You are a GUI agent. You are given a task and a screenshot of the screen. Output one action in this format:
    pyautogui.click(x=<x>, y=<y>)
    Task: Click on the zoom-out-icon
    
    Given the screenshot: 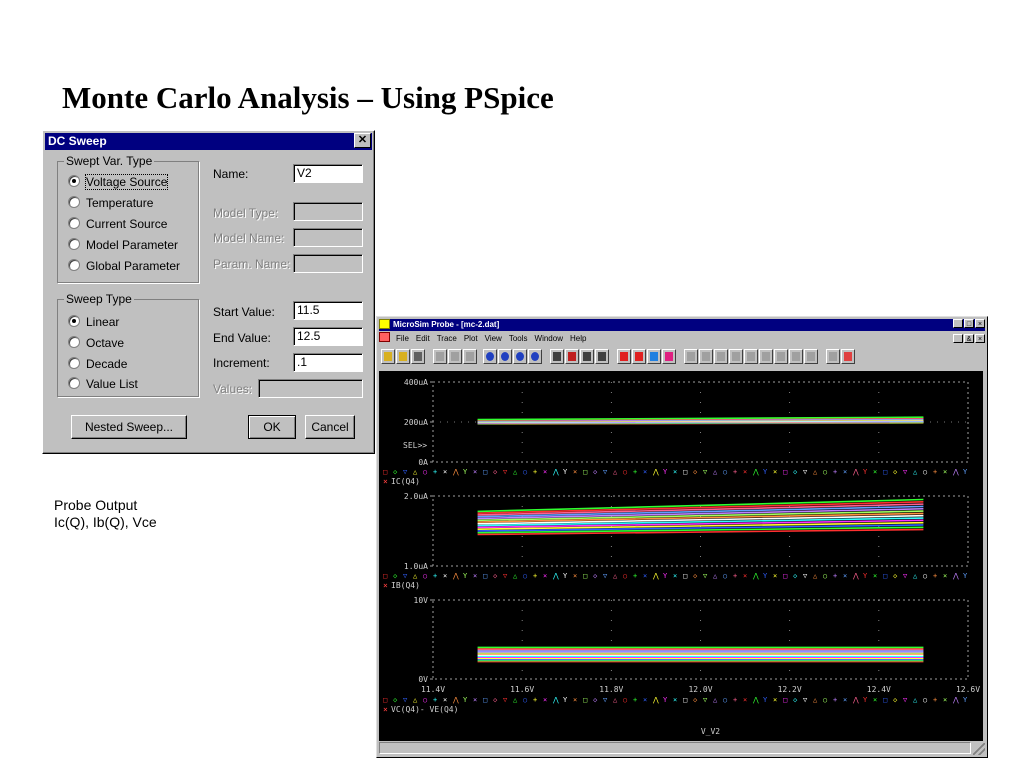 What is the action you would take?
    pyautogui.click(x=505, y=356)
    